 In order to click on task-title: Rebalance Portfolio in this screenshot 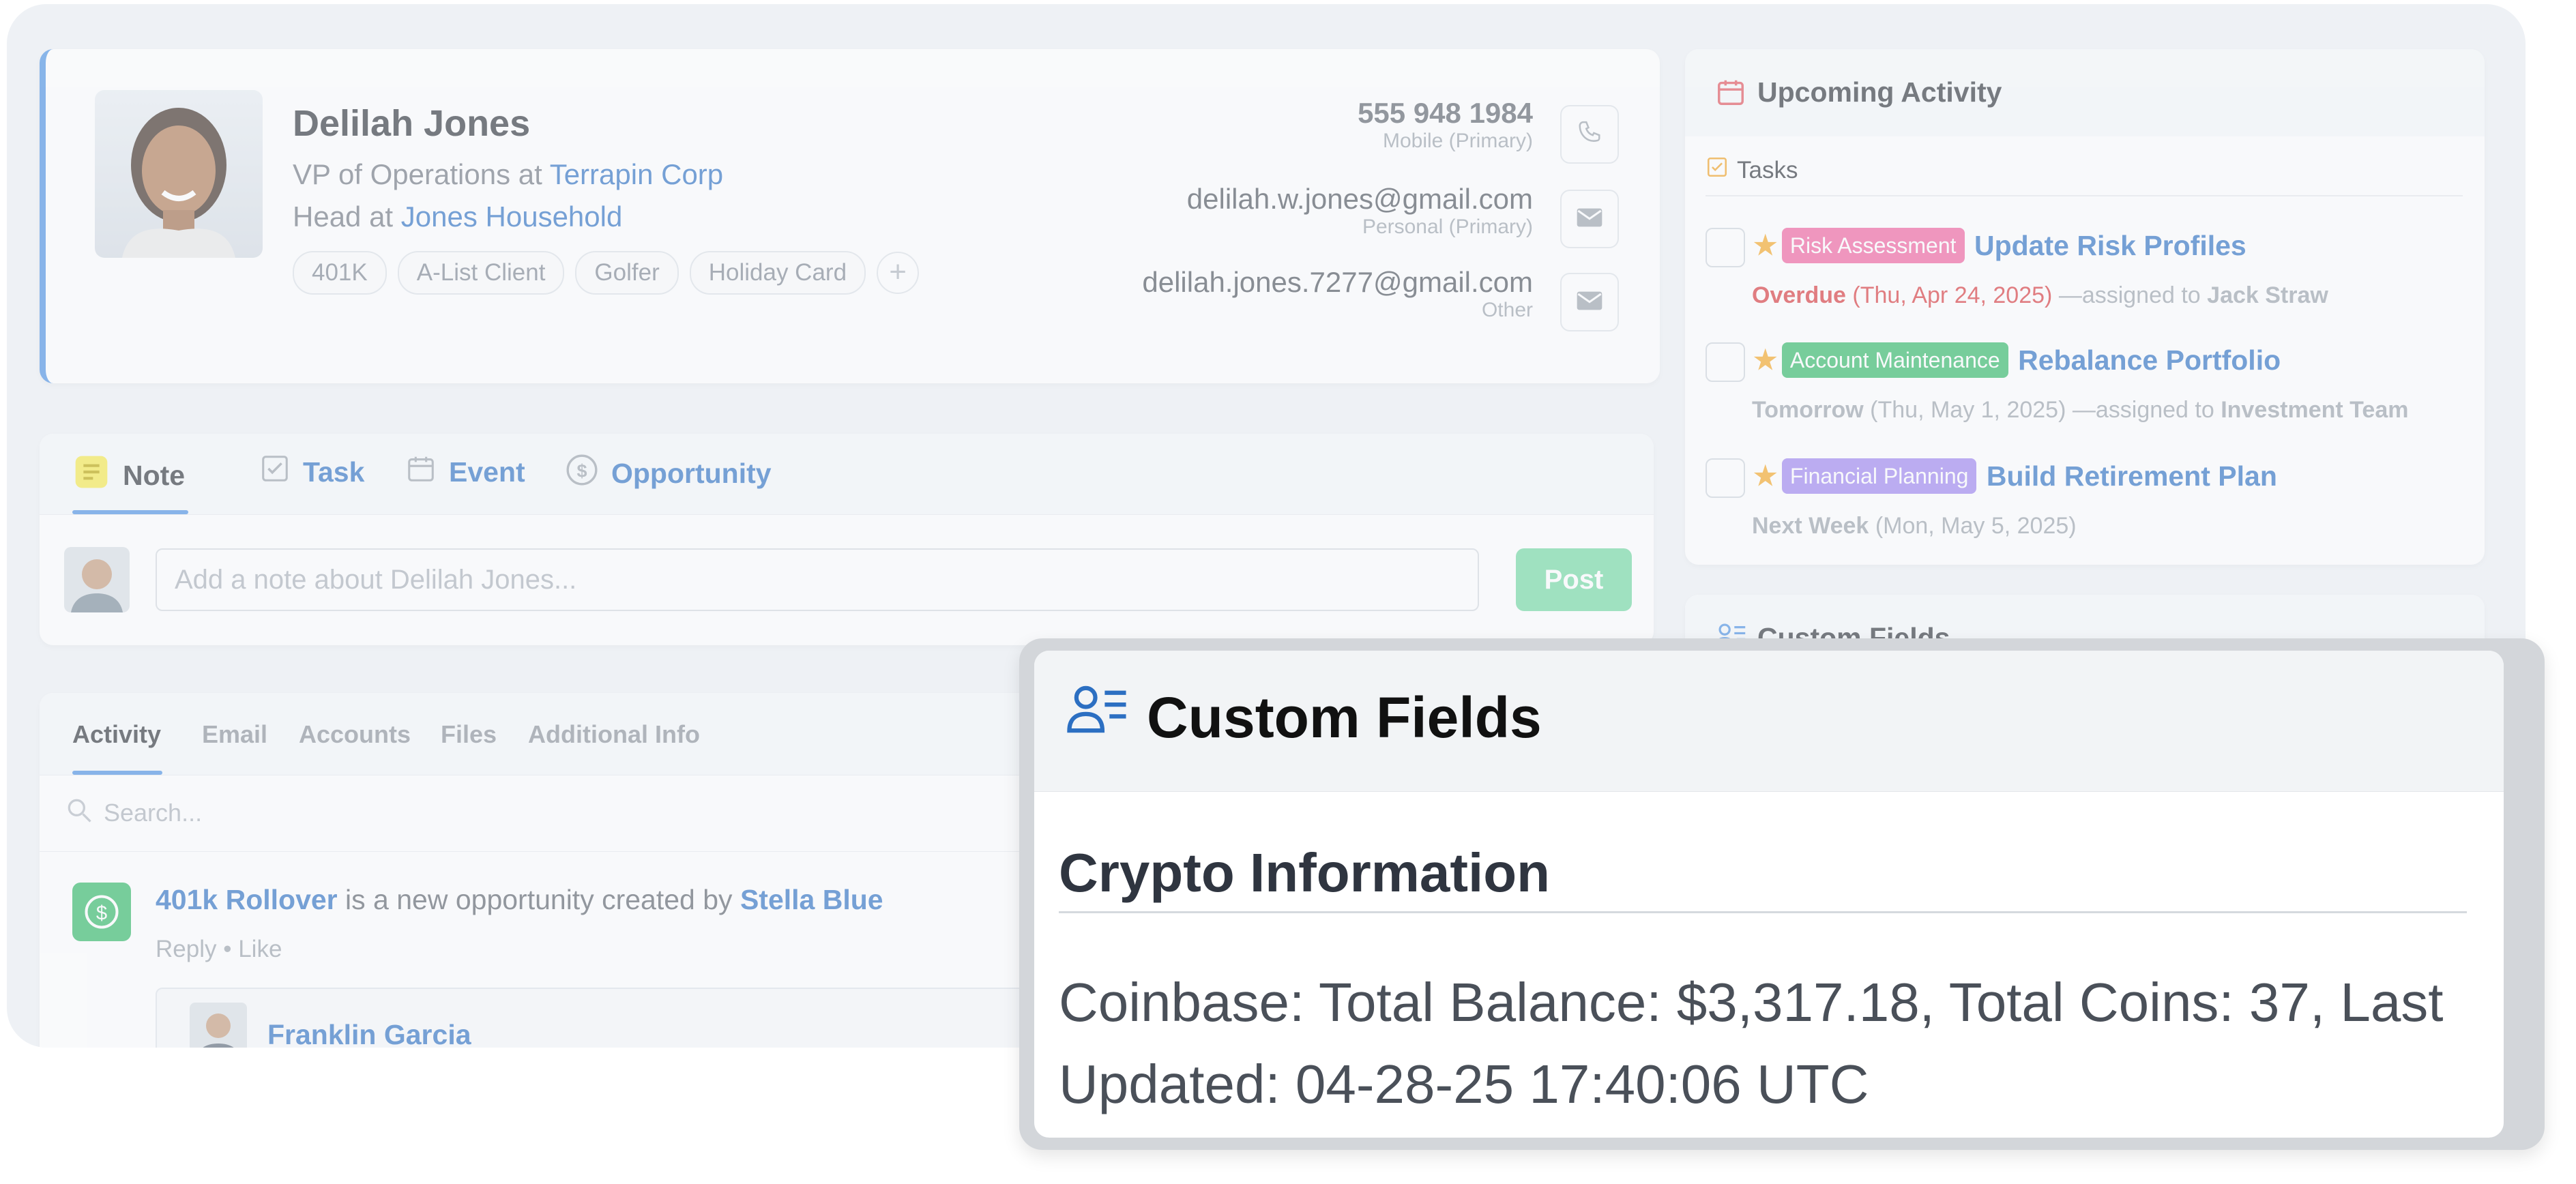, I will do `click(2149, 360)`.